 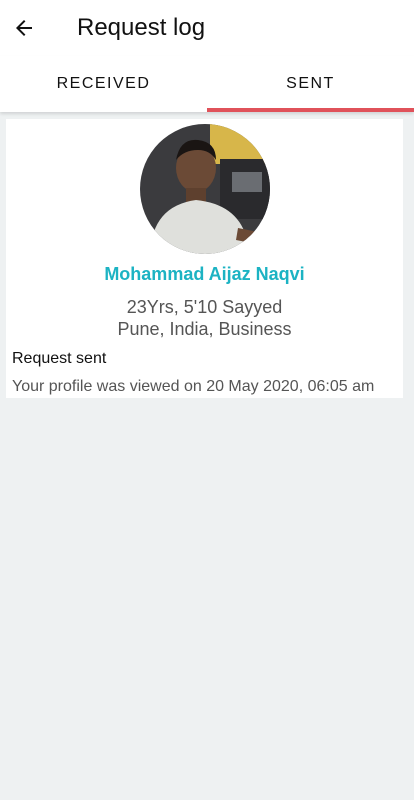 What do you see at coordinates (207, 28) in the screenshot?
I see `app-bar: Request log` at bounding box center [207, 28].